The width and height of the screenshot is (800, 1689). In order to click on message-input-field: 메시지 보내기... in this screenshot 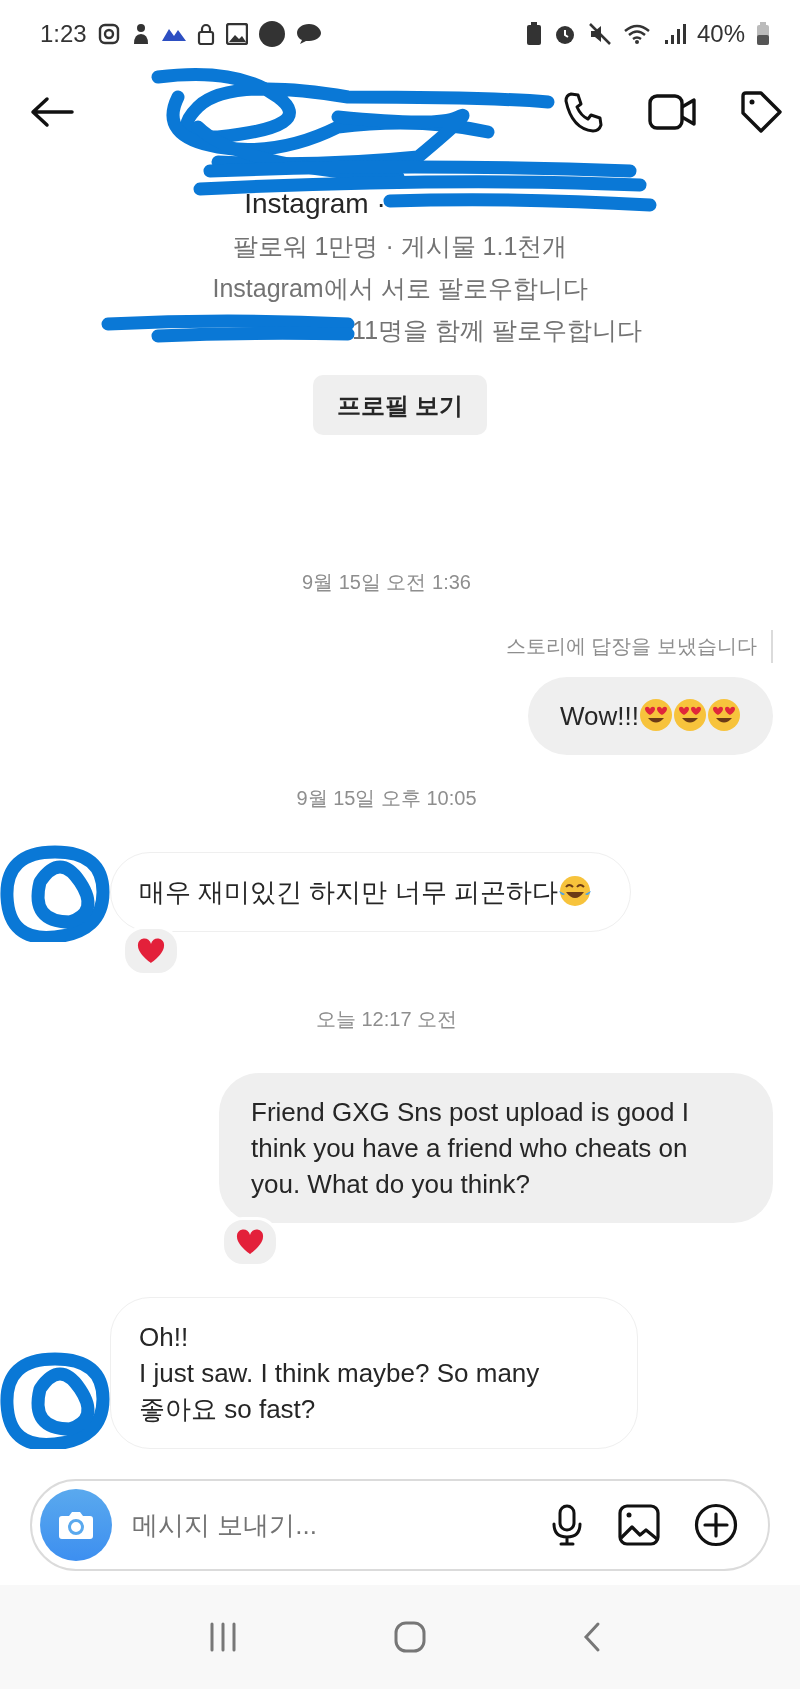, I will do `click(340, 1525)`.